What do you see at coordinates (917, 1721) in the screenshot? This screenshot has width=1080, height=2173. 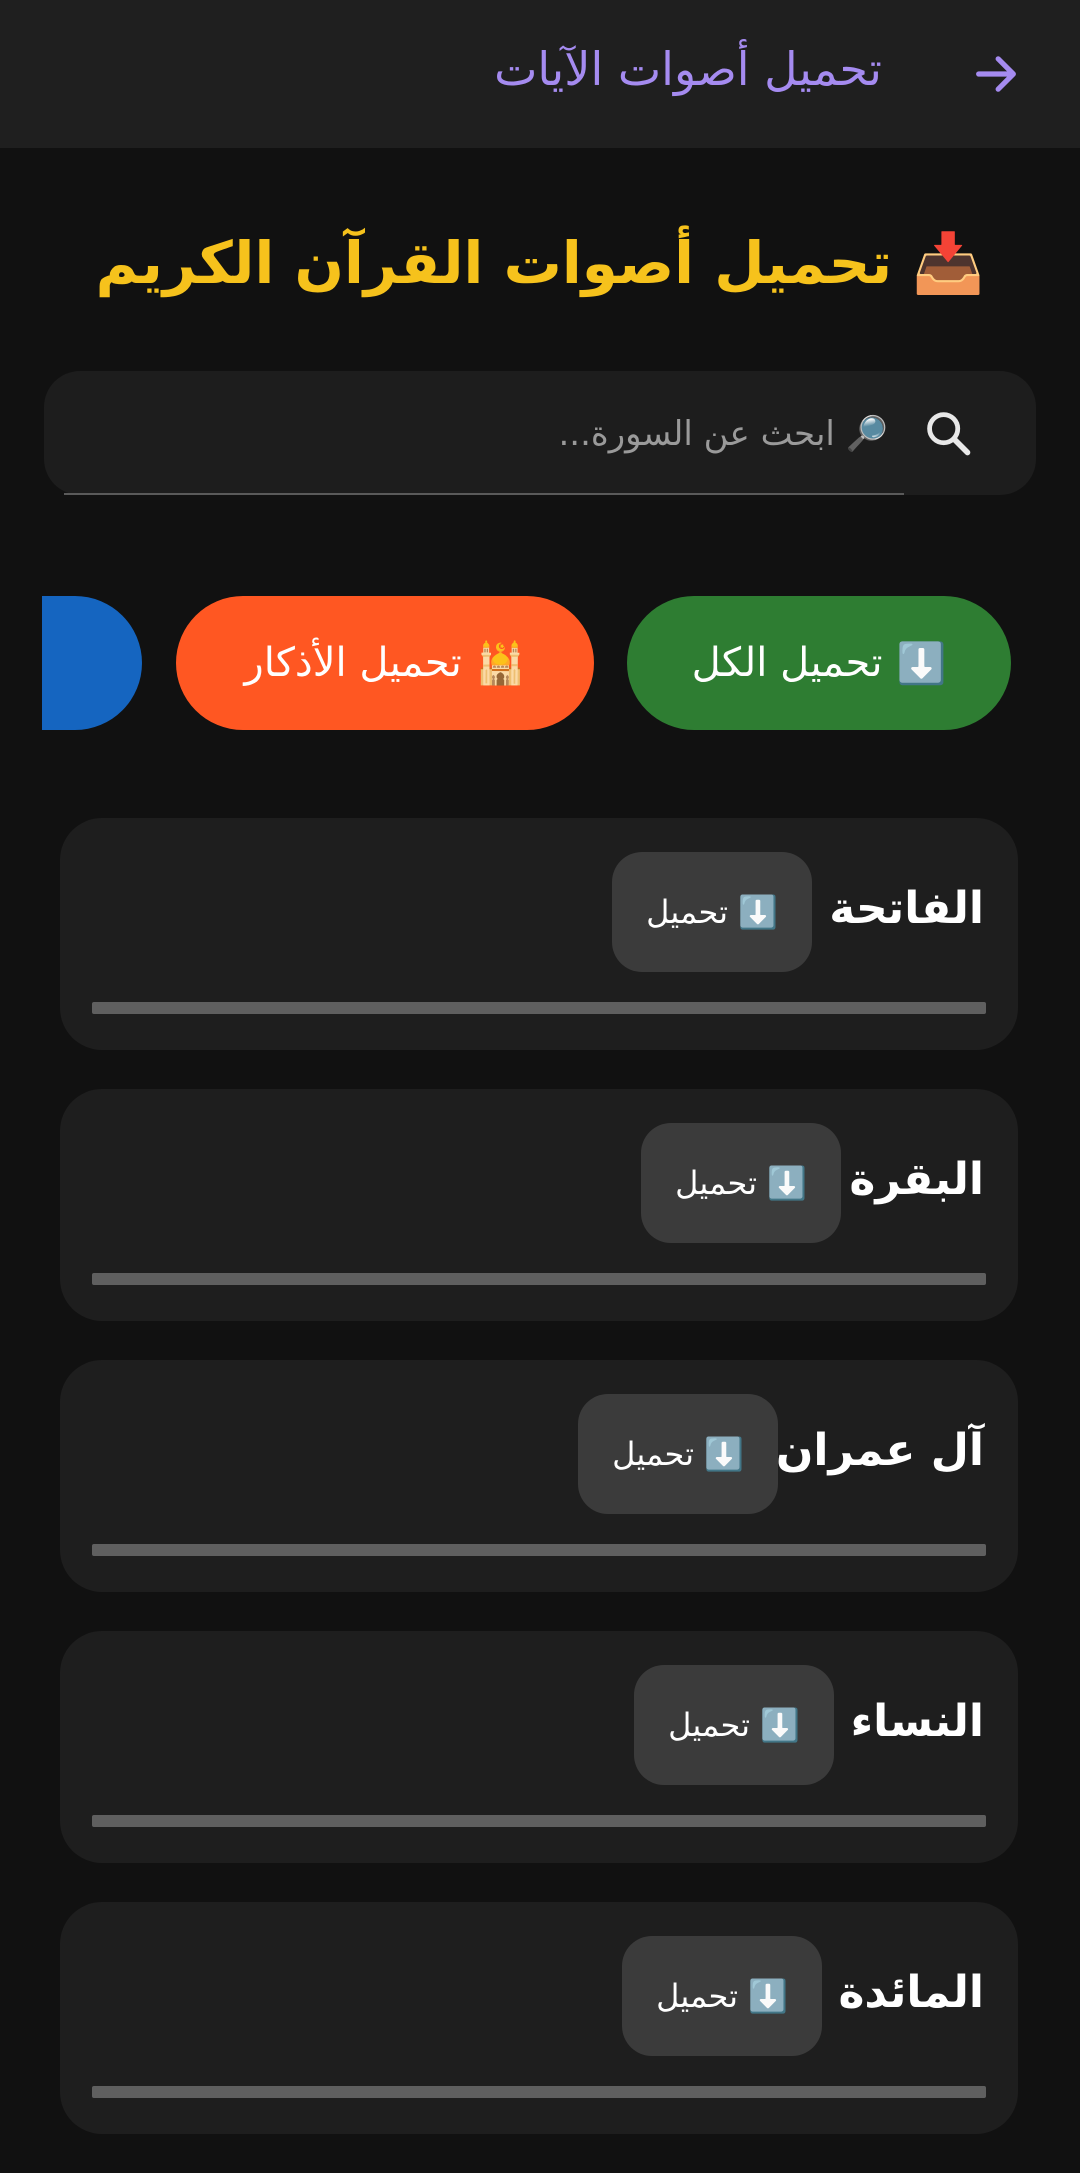 I see `surah-name: النساء` at bounding box center [917, 1721].